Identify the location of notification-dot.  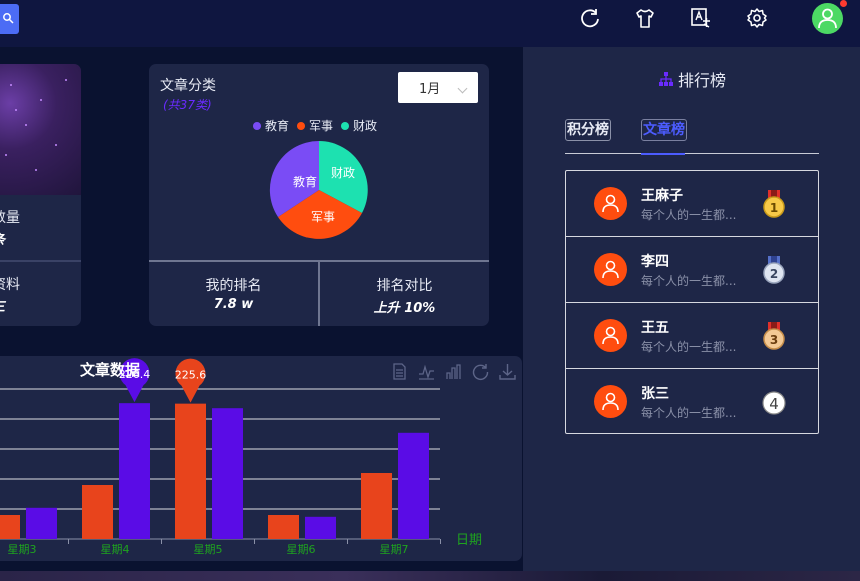
(843, 3).